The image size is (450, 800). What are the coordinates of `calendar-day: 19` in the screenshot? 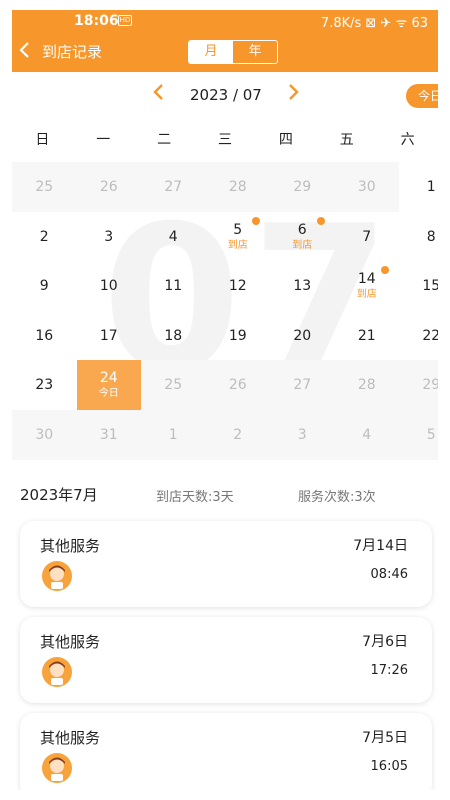 It's located at (238, 336).